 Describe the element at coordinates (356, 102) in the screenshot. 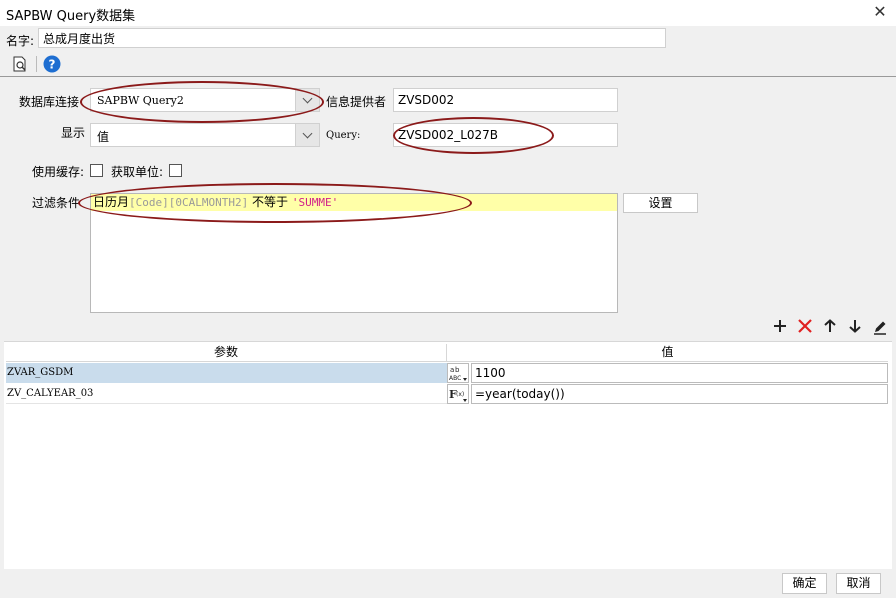

I see `provider-label: 信息提供者` at that location.